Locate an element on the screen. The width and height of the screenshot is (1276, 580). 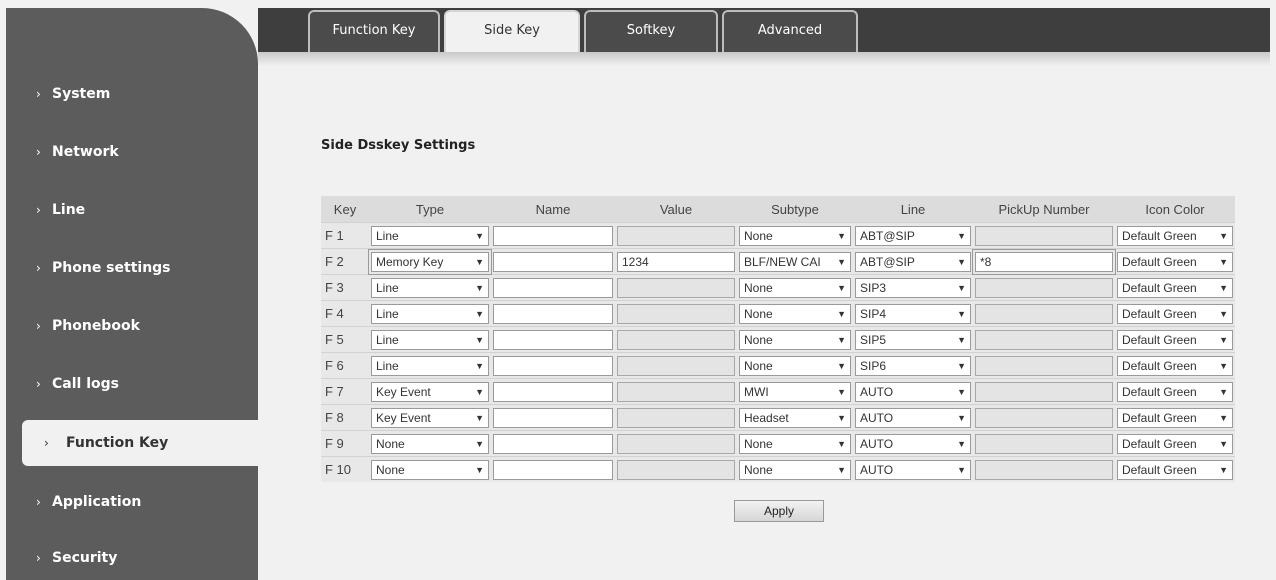
subtype-select: BLF/NEW CAI ▼ is located at coordinates (795, 261).